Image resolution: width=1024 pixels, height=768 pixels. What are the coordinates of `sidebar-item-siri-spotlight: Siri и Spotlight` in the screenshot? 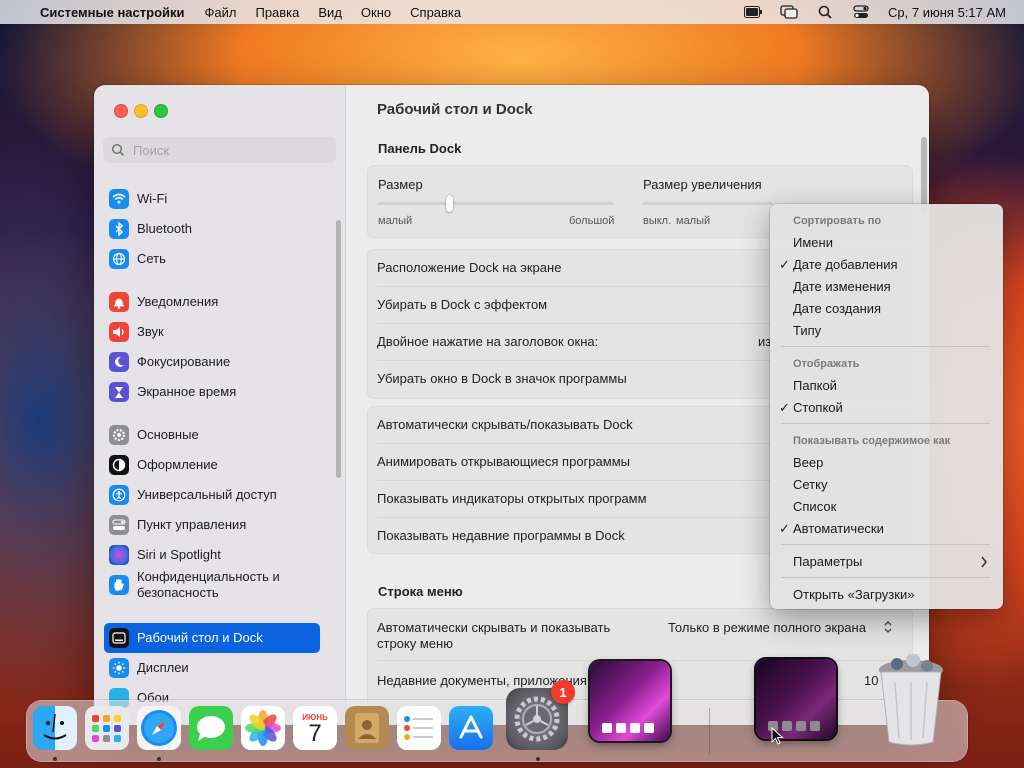 It's located at (212, 555).